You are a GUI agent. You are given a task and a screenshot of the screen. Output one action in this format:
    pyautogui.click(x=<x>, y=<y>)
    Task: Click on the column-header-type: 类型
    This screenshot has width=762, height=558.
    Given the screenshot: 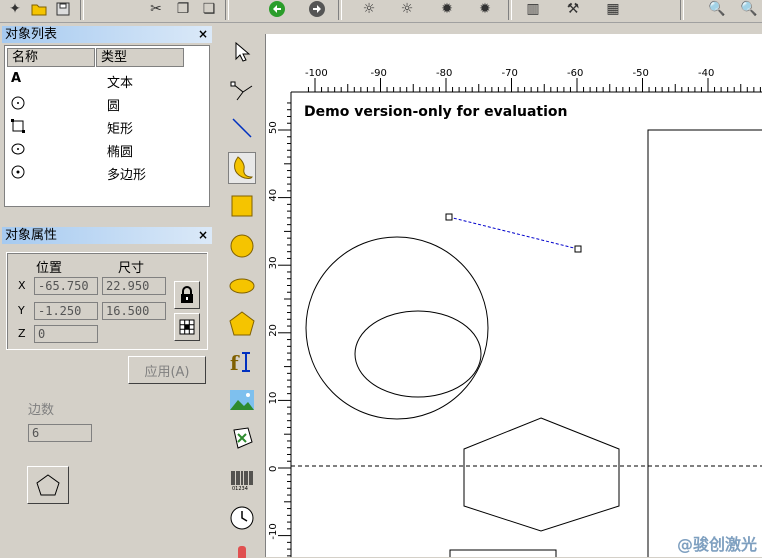 What is the action you would take?
    pyautogui.click(x=140, y=57)
    